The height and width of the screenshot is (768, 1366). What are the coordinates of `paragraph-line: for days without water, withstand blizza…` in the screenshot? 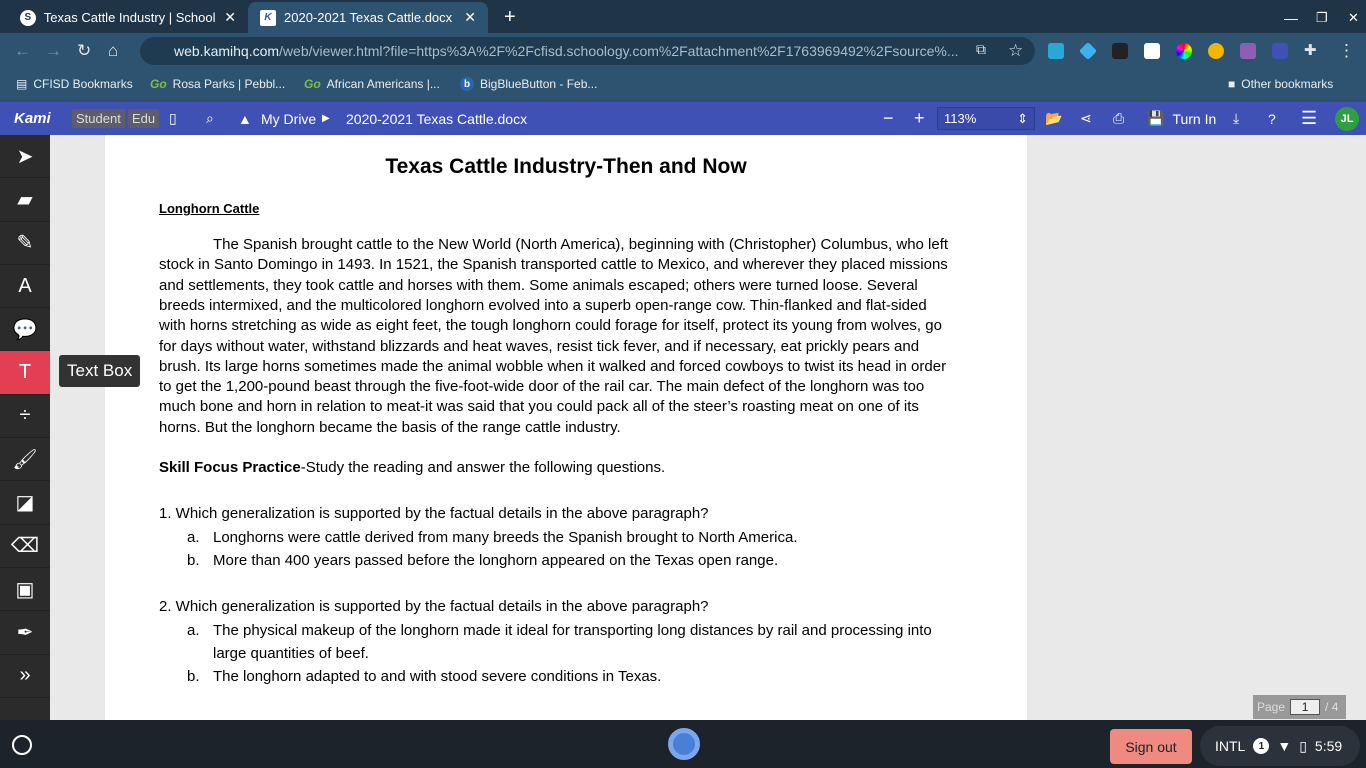 It's located at (539, 346).